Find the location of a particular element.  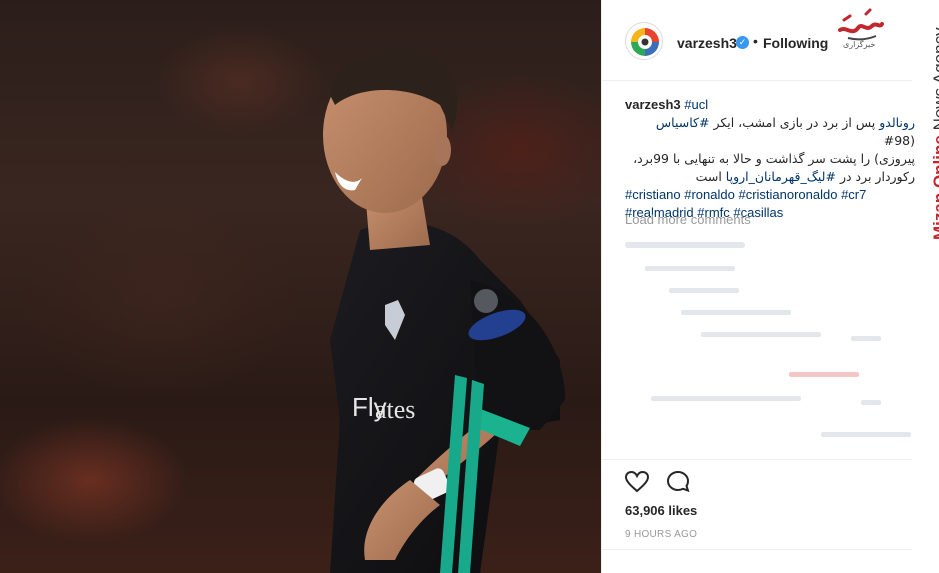

caption-persian-line-3: رکوردار برد در #لیگ_قهرمانان_اروپا است is located at coordinates (770, 177).